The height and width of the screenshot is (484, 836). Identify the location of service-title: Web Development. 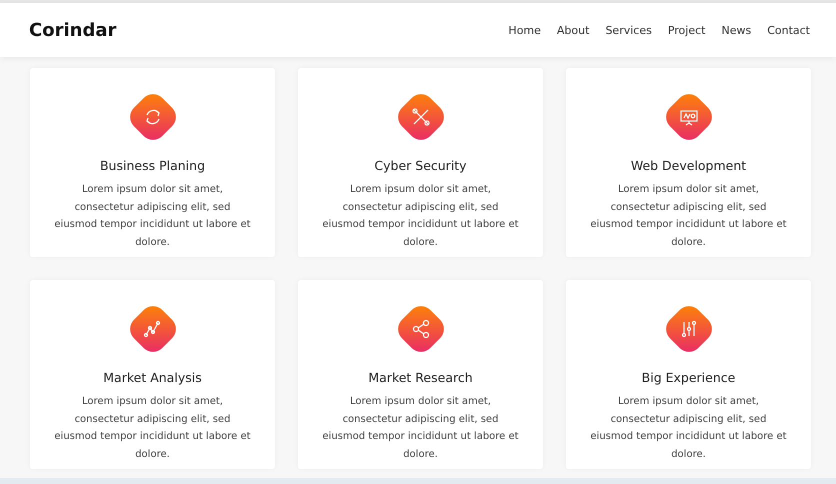
(688, 165).